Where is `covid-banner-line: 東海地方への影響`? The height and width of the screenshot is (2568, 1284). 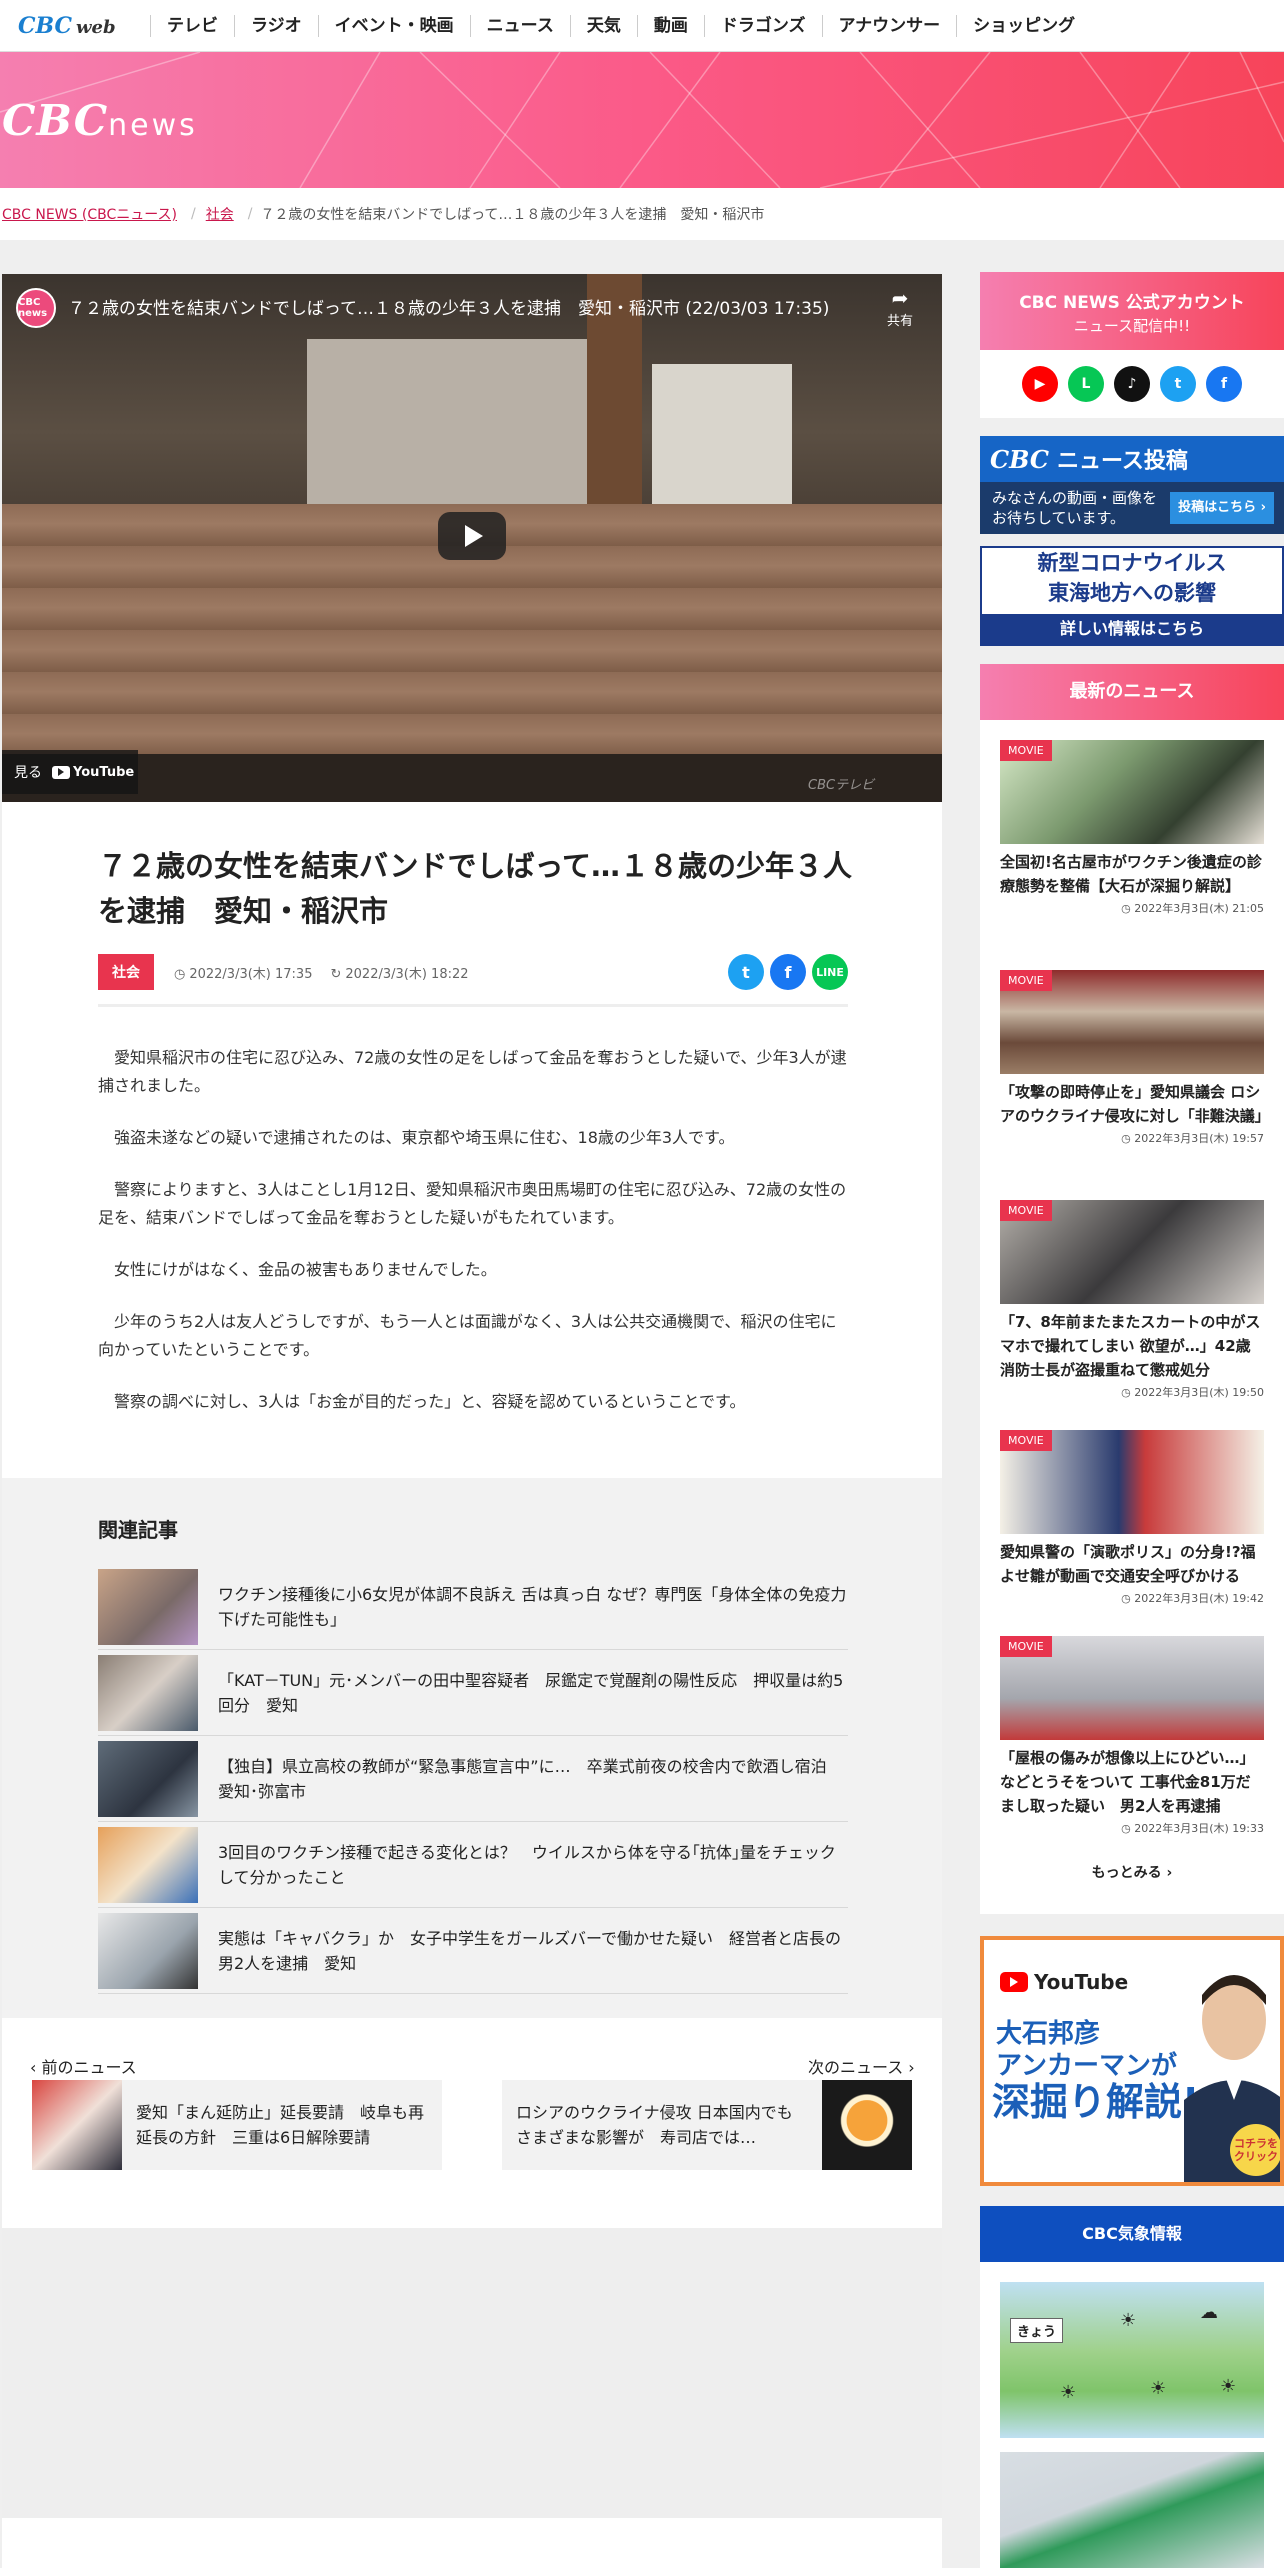
covid-banner-line: 東海地方への影響 is located at coordinates (1132, 593).